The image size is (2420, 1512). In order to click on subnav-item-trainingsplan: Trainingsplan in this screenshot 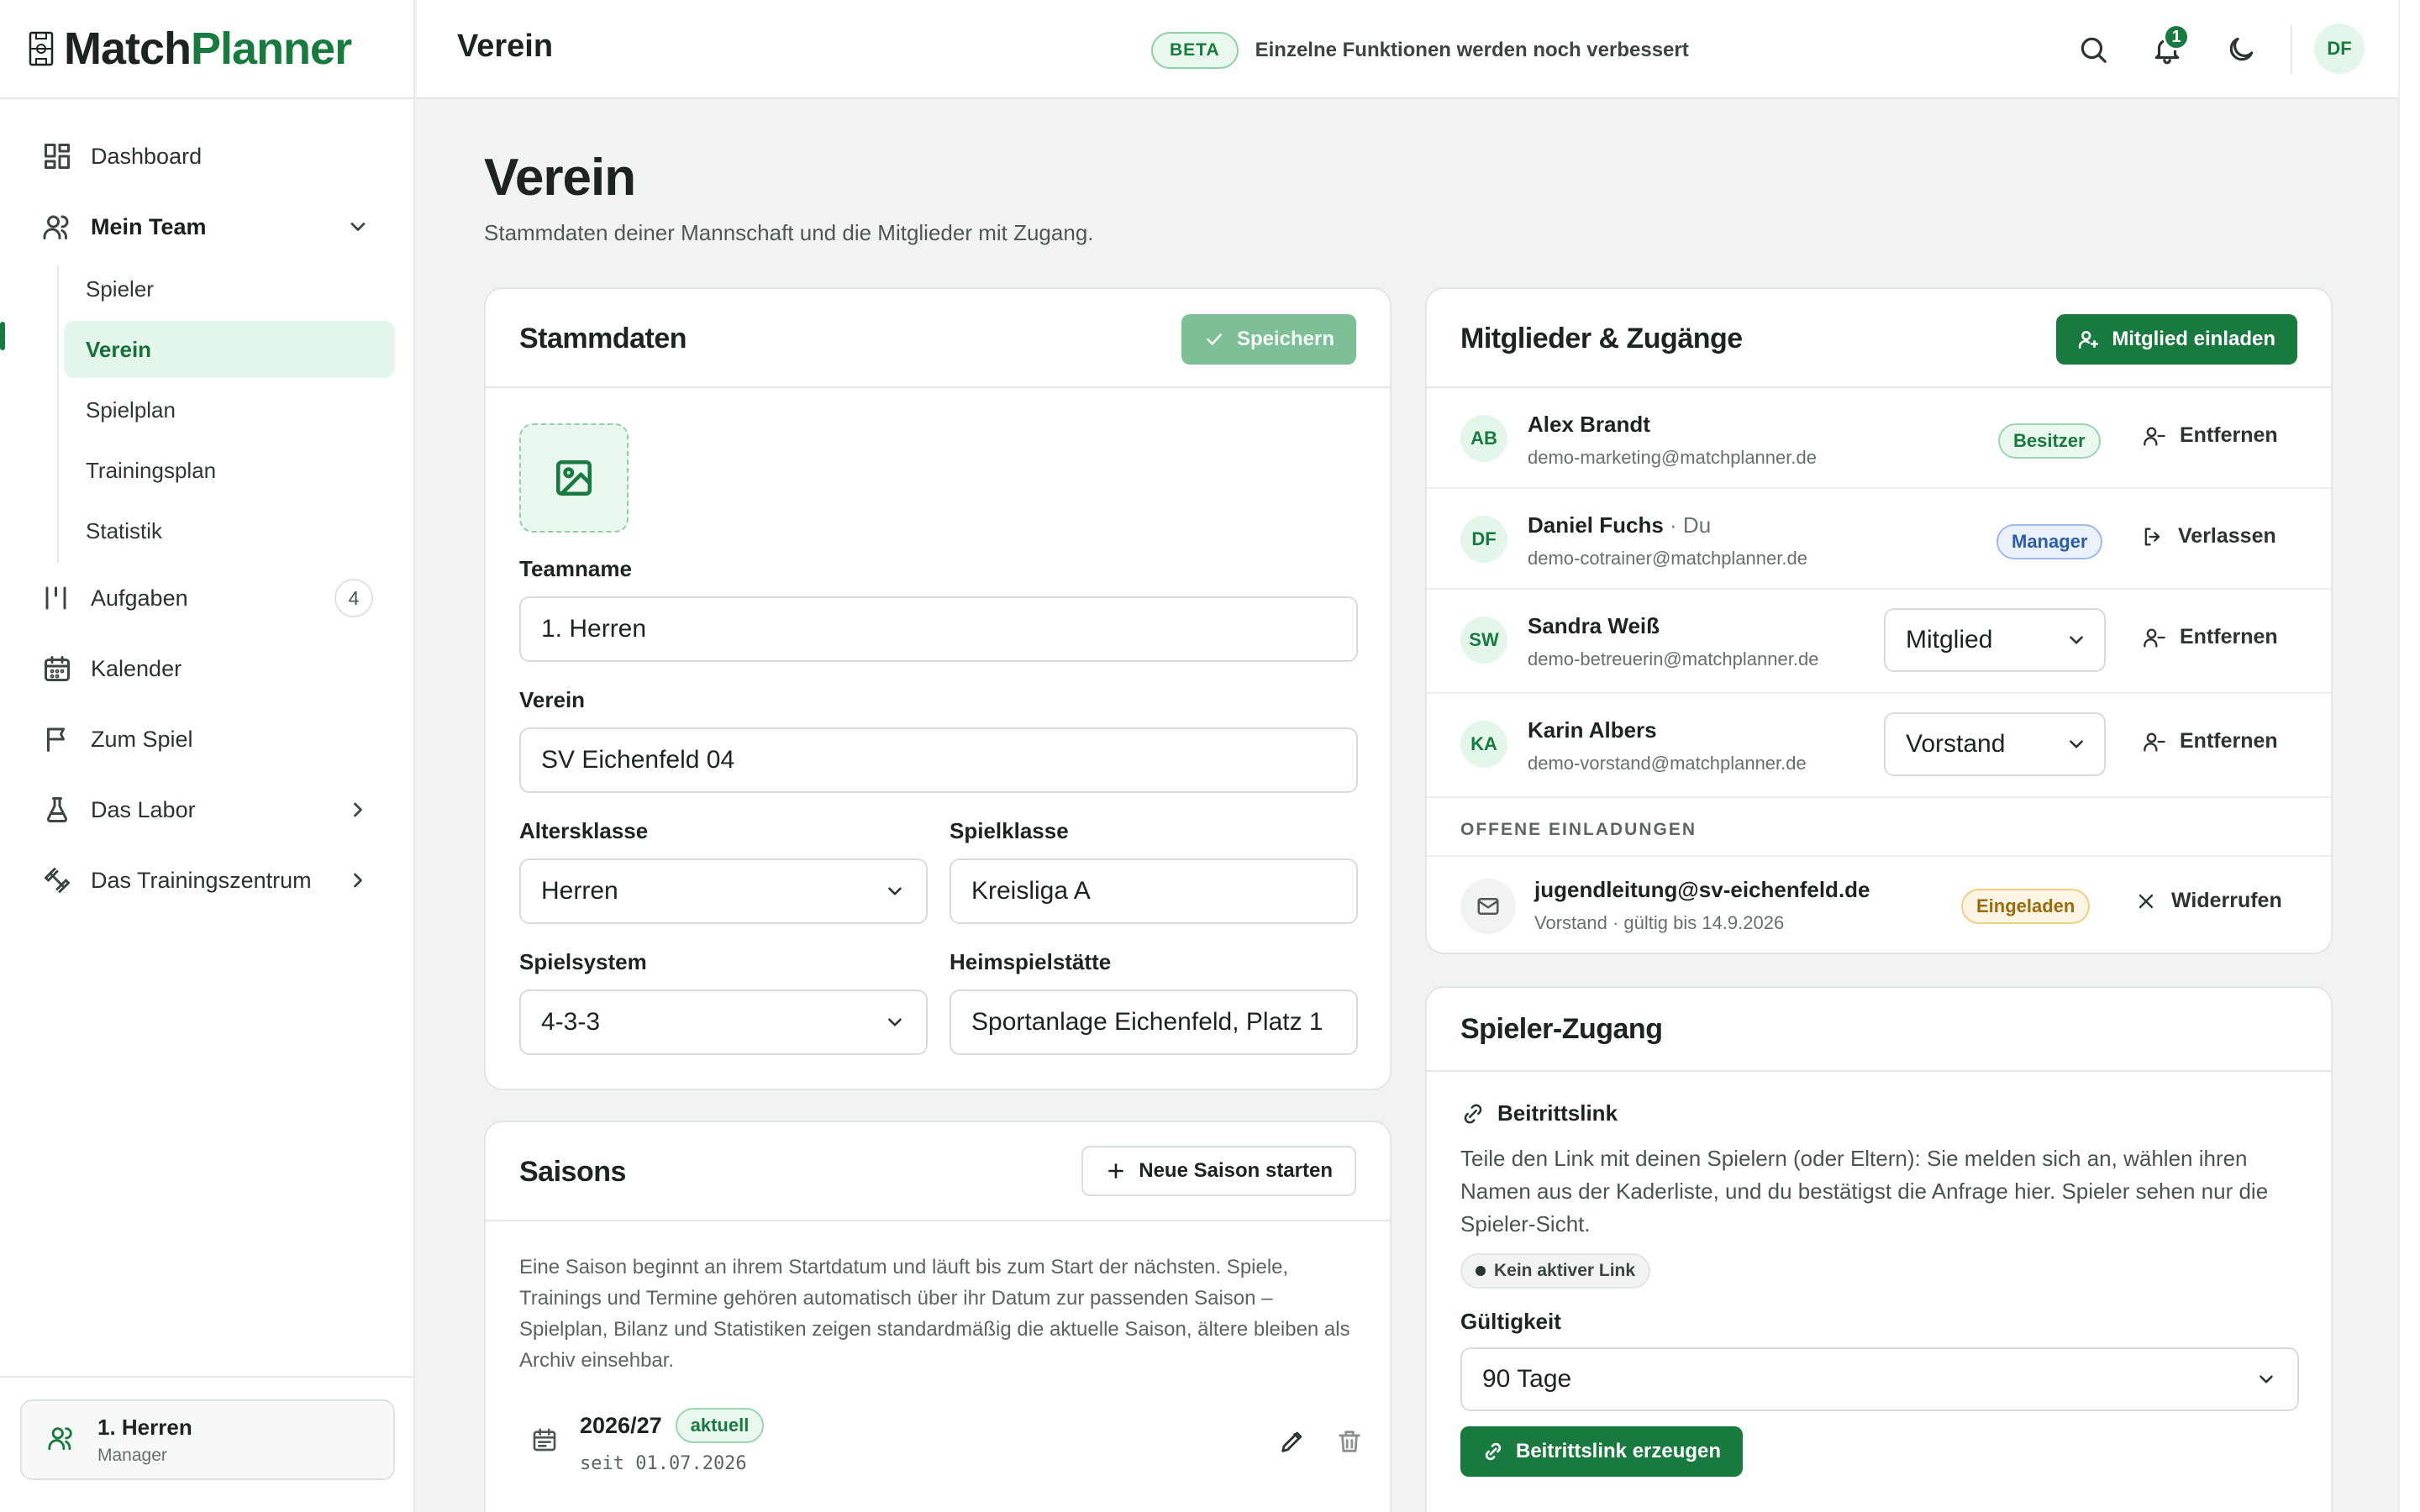, I will do `click(229, 470)`.